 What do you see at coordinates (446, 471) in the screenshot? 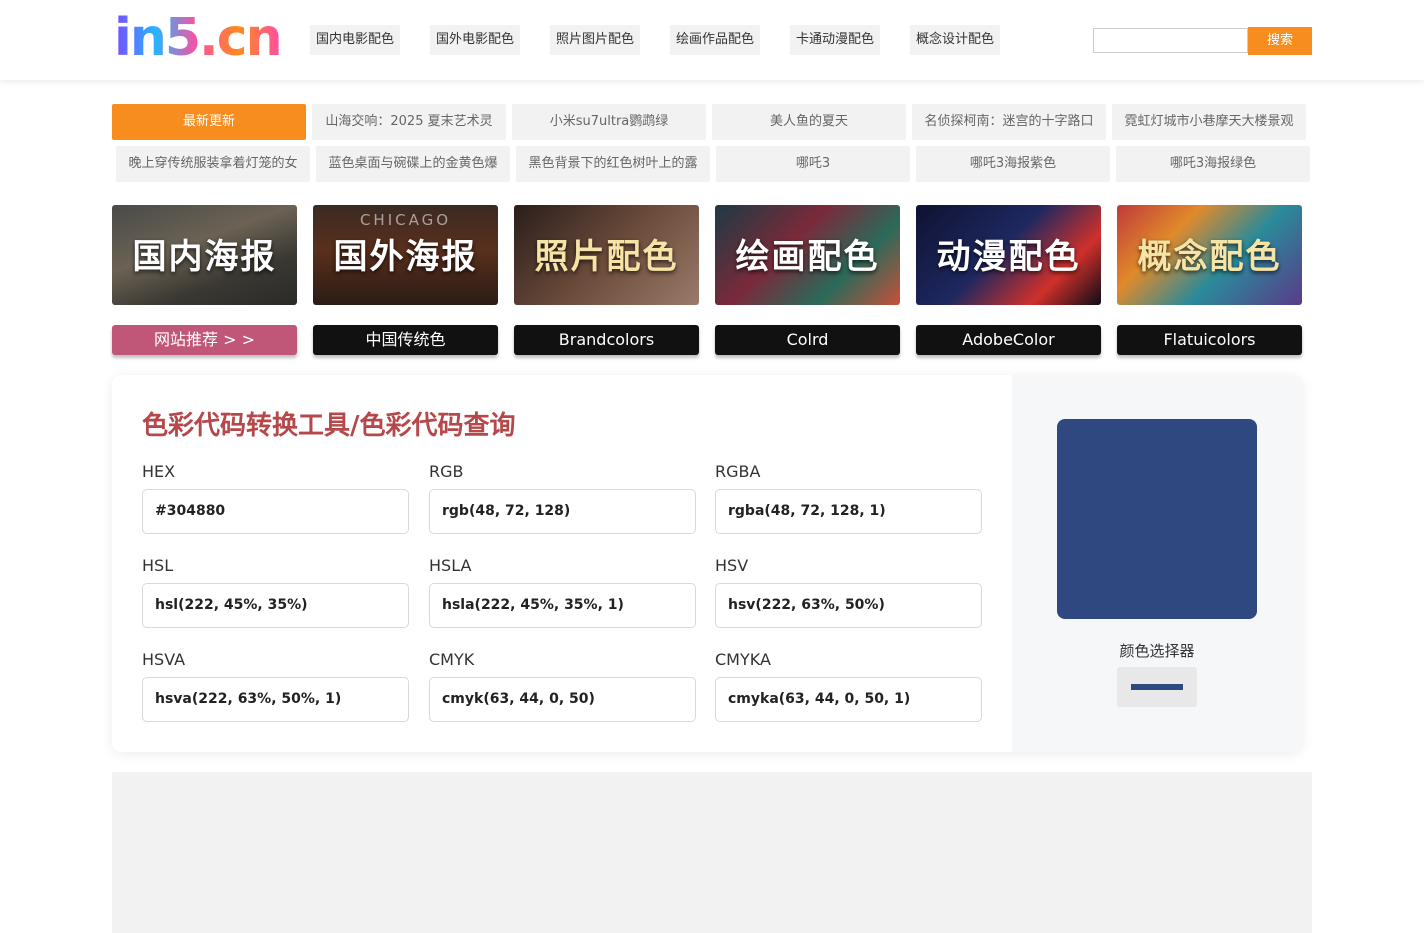
I see `rgb-label: RGB` at bounding box center [446, 471].